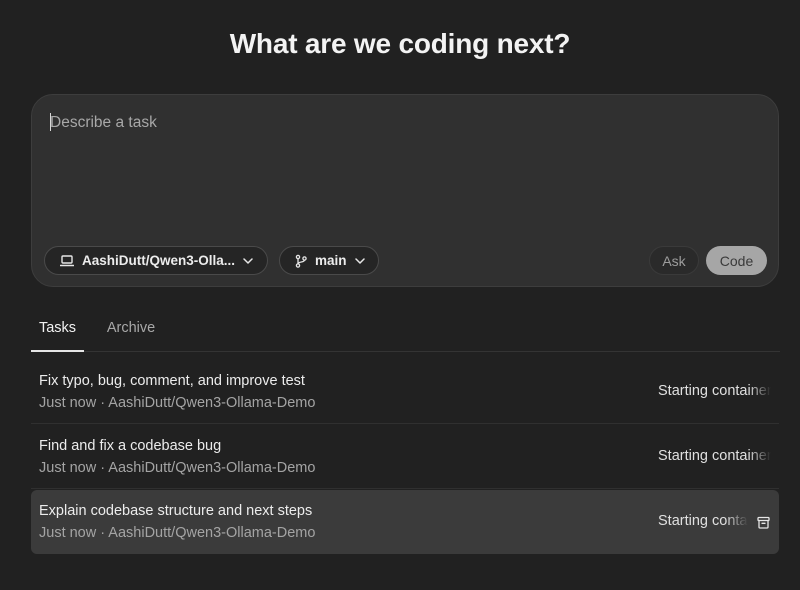 The height and width of the screenshot is (590, 800). I want to click on code-button: Code, so click(736, 260).